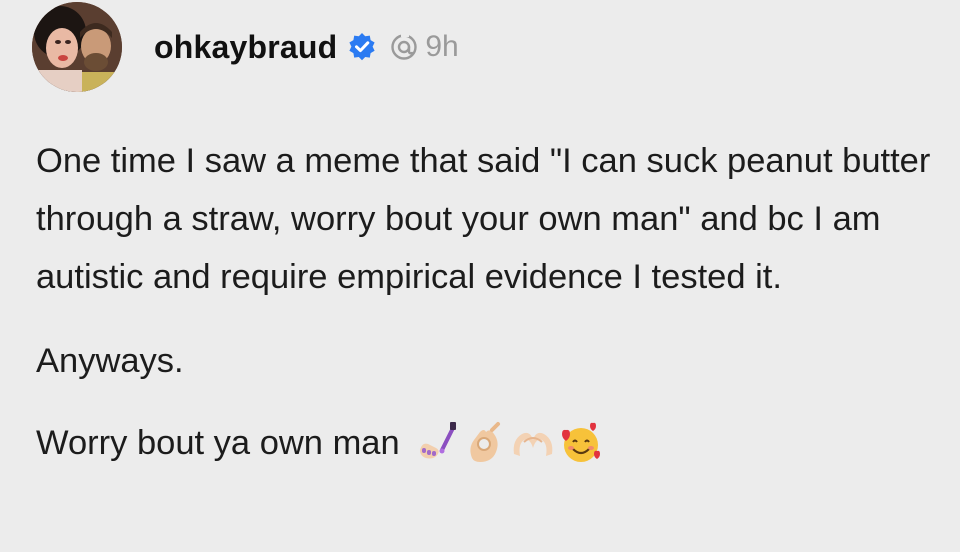  Describe the element at coordinates (509, 443) in the screenshot. I see `emoji-row` at that location.